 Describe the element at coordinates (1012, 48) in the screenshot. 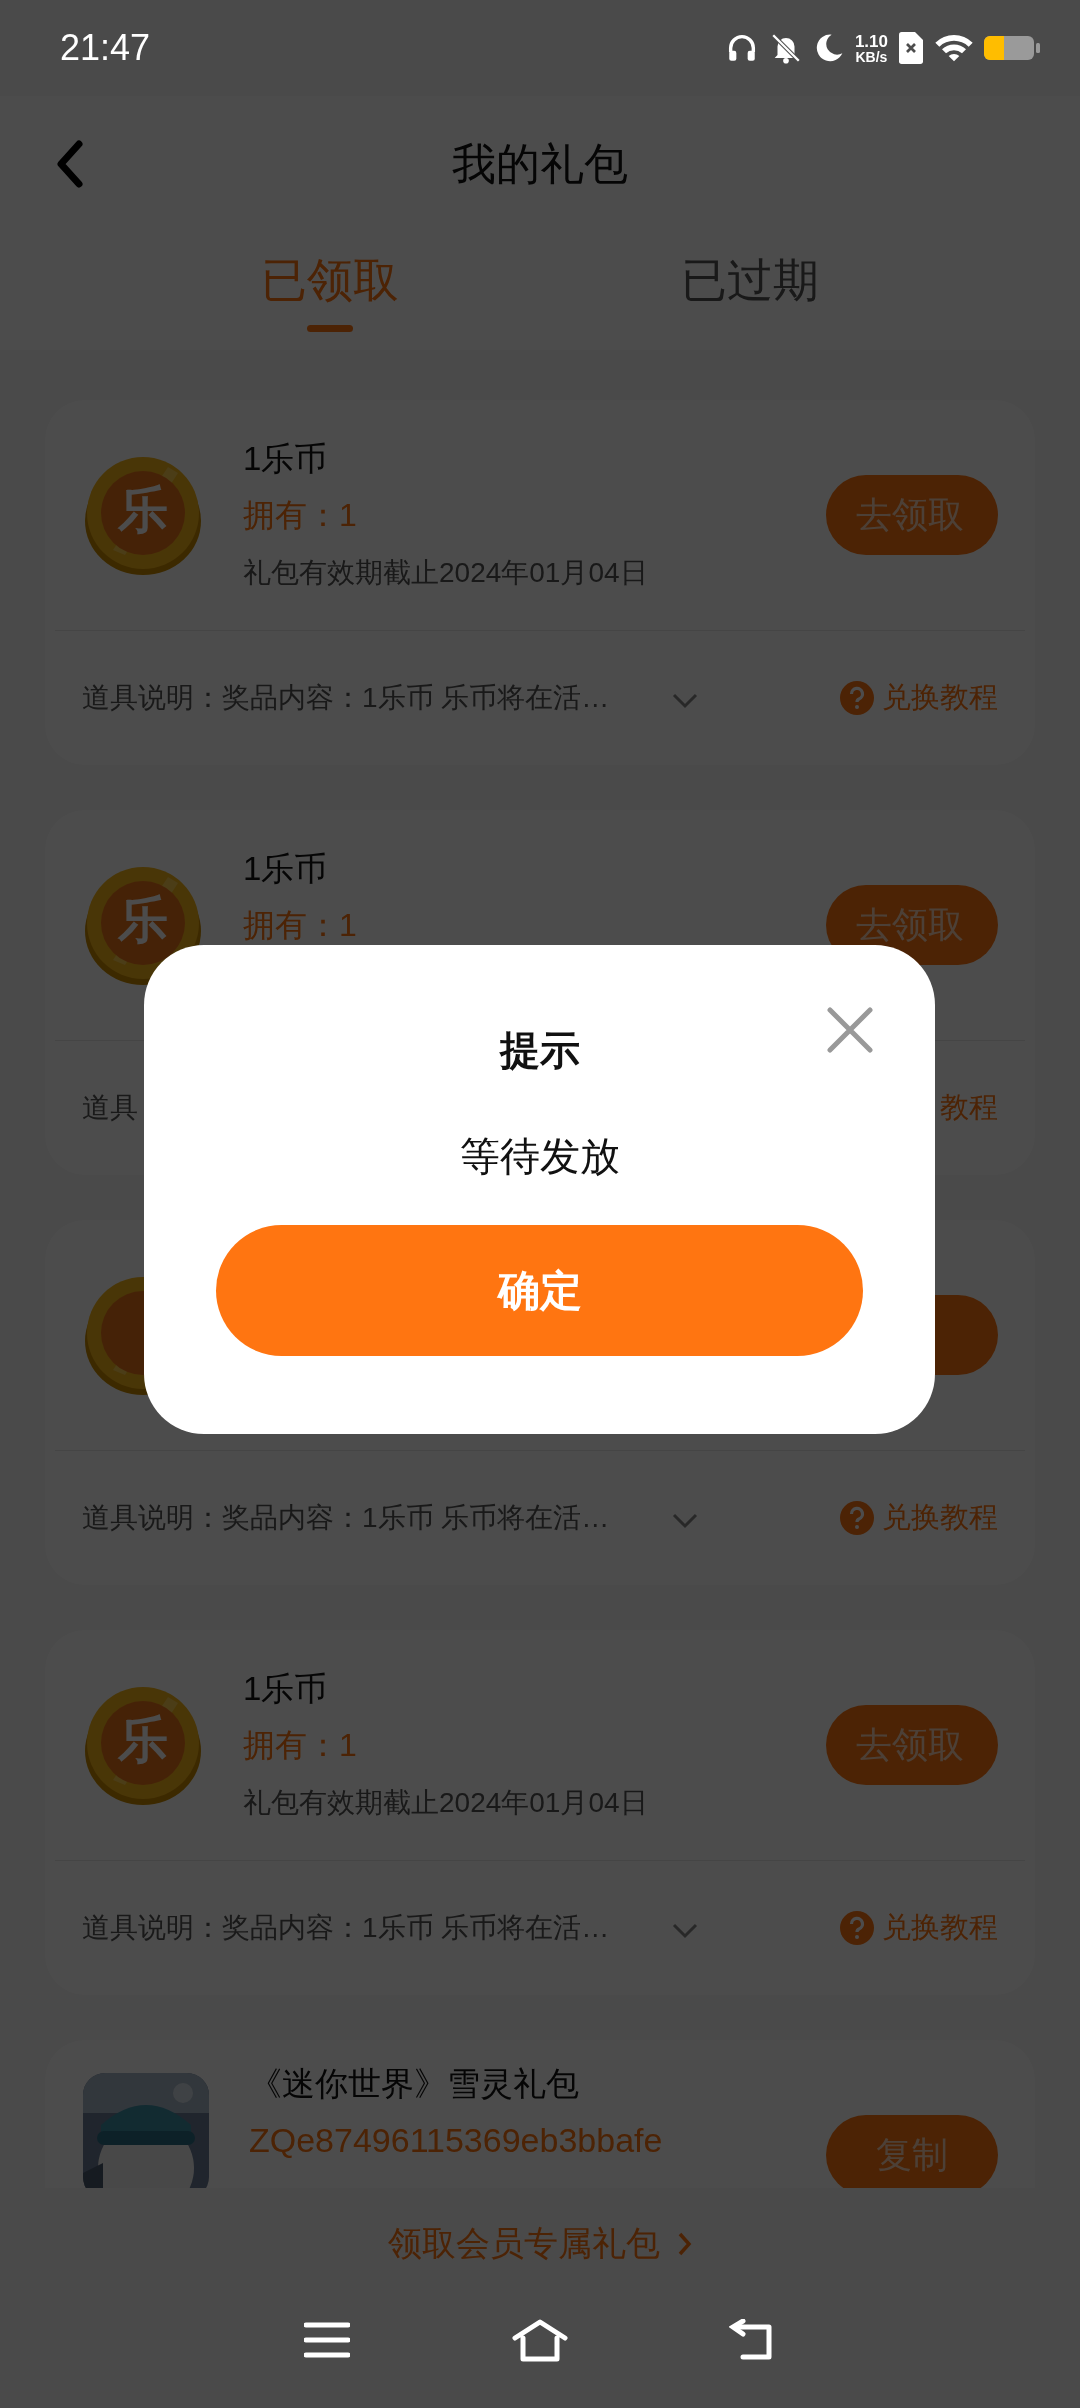

I see `battery-icon` at that location.